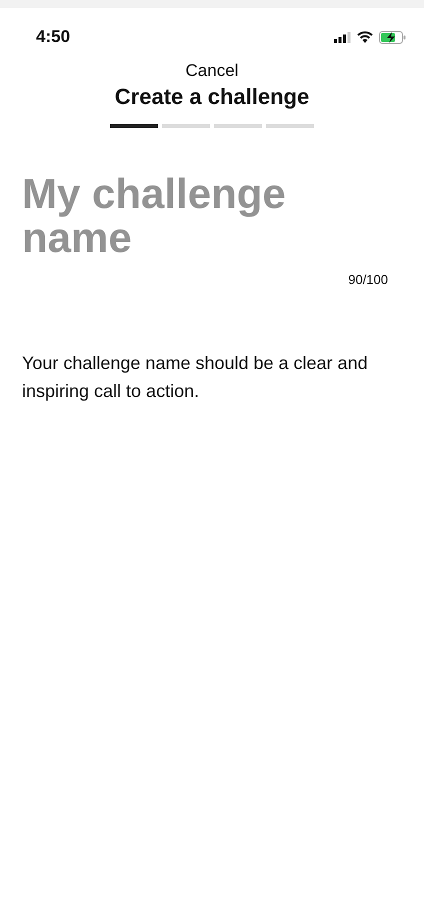  I want to click on help-text: Your challenge name should be a clear and inspiring call to action., so click(195, 377).